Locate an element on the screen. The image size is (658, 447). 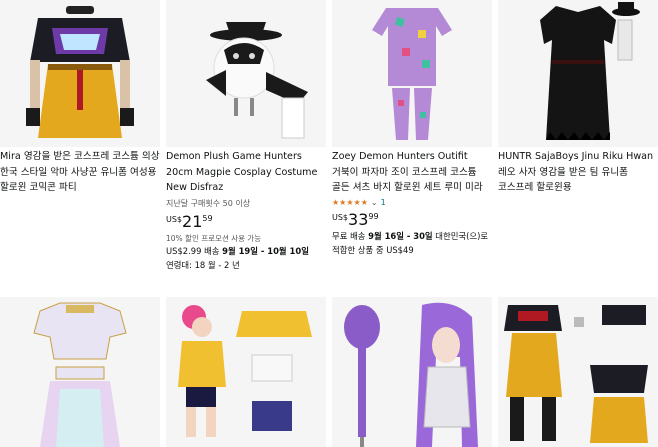
product-price-3: US$ 33 99 is located at coordinates (412, 219).